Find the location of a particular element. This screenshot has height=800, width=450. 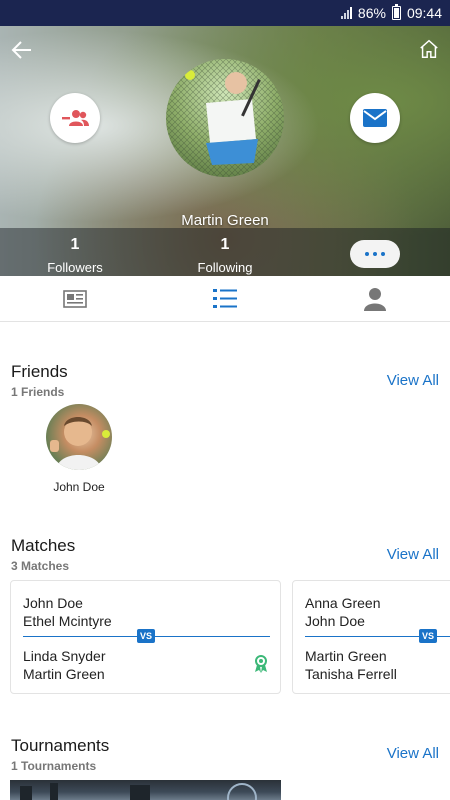

person-icon is located at coordinates (375, 299).